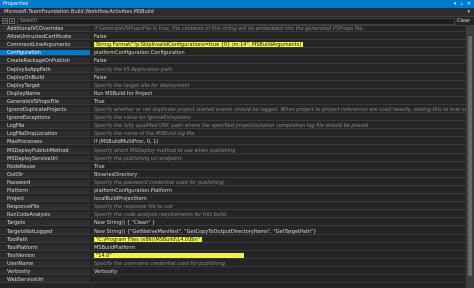 The image size is (474, 288). What do you see at coordinates (5, 21) in the screenshot?
I see `categorized-icon: ≡` at bounding box center [5, 21].